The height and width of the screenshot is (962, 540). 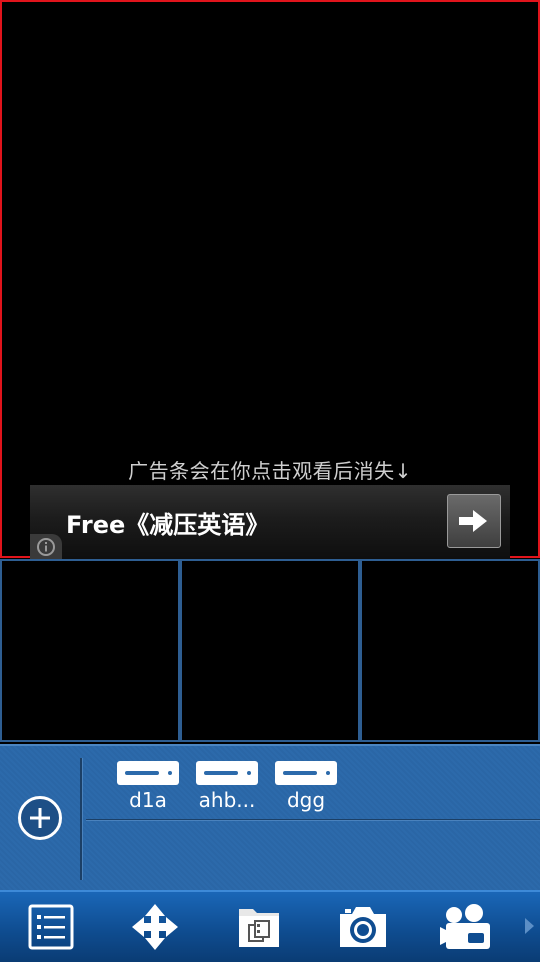 What do you see at coordinates (40, 818) in the screenshot?
I see `add-device-button` at bounding box center [40, 818].